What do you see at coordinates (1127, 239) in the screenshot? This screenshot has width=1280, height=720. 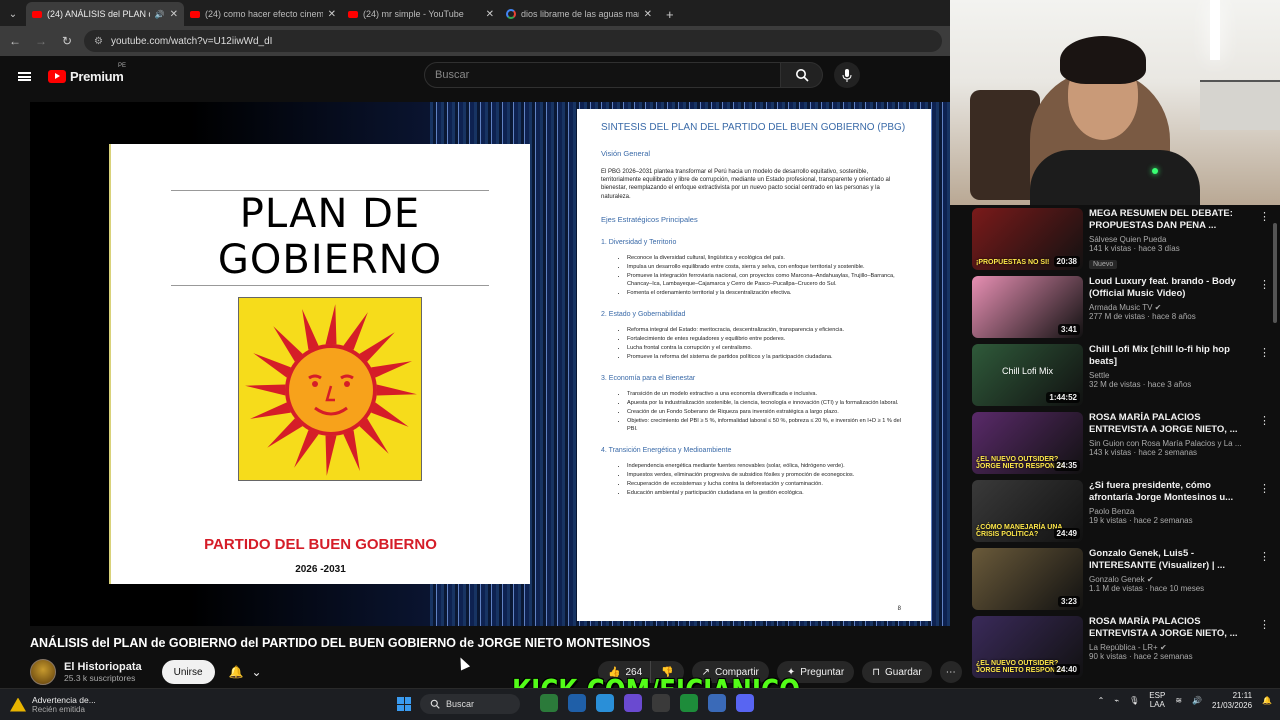 I see `recommendation-channel: Sálvese Quien Pueda` at bounding box center [1127, 239].